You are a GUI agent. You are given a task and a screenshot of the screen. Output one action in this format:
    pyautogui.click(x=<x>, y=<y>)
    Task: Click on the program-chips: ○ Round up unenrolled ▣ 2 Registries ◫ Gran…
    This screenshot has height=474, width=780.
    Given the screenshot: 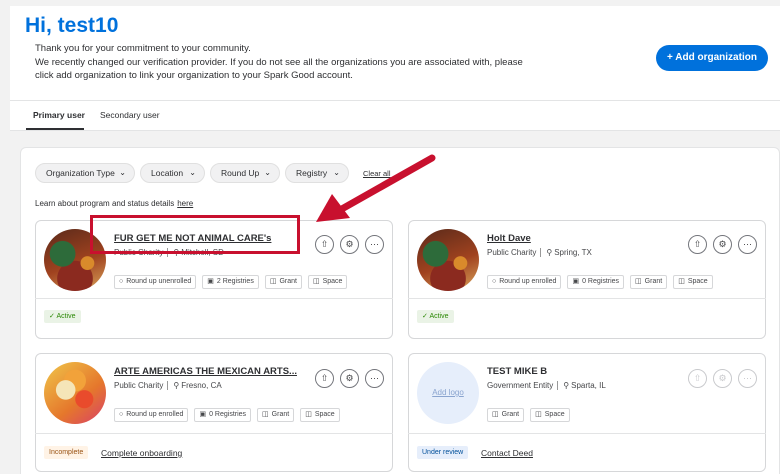 What is the action you would take?
    pyautogui.click(x=231, y=282)
    